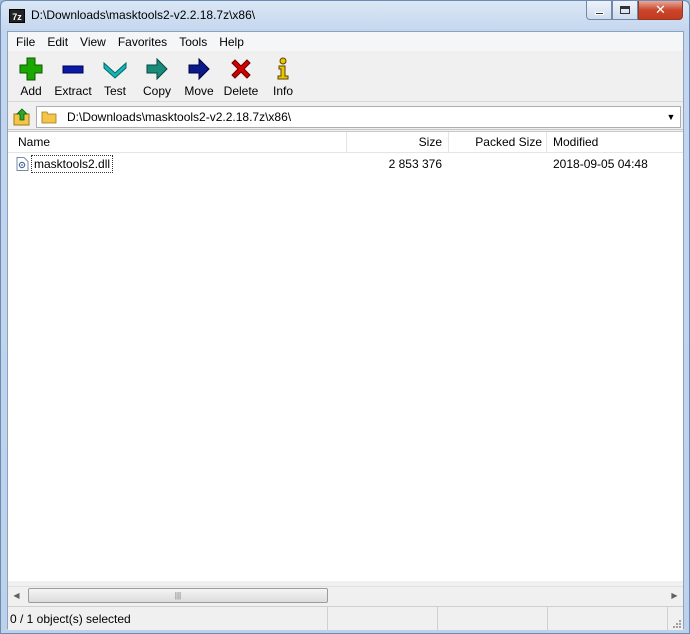 This screenshot has height=634, width=690. What do you see at coordinates (156, 91) in the screenshot?
I see `copy-label: Copy` at bounding box center [156, 91].